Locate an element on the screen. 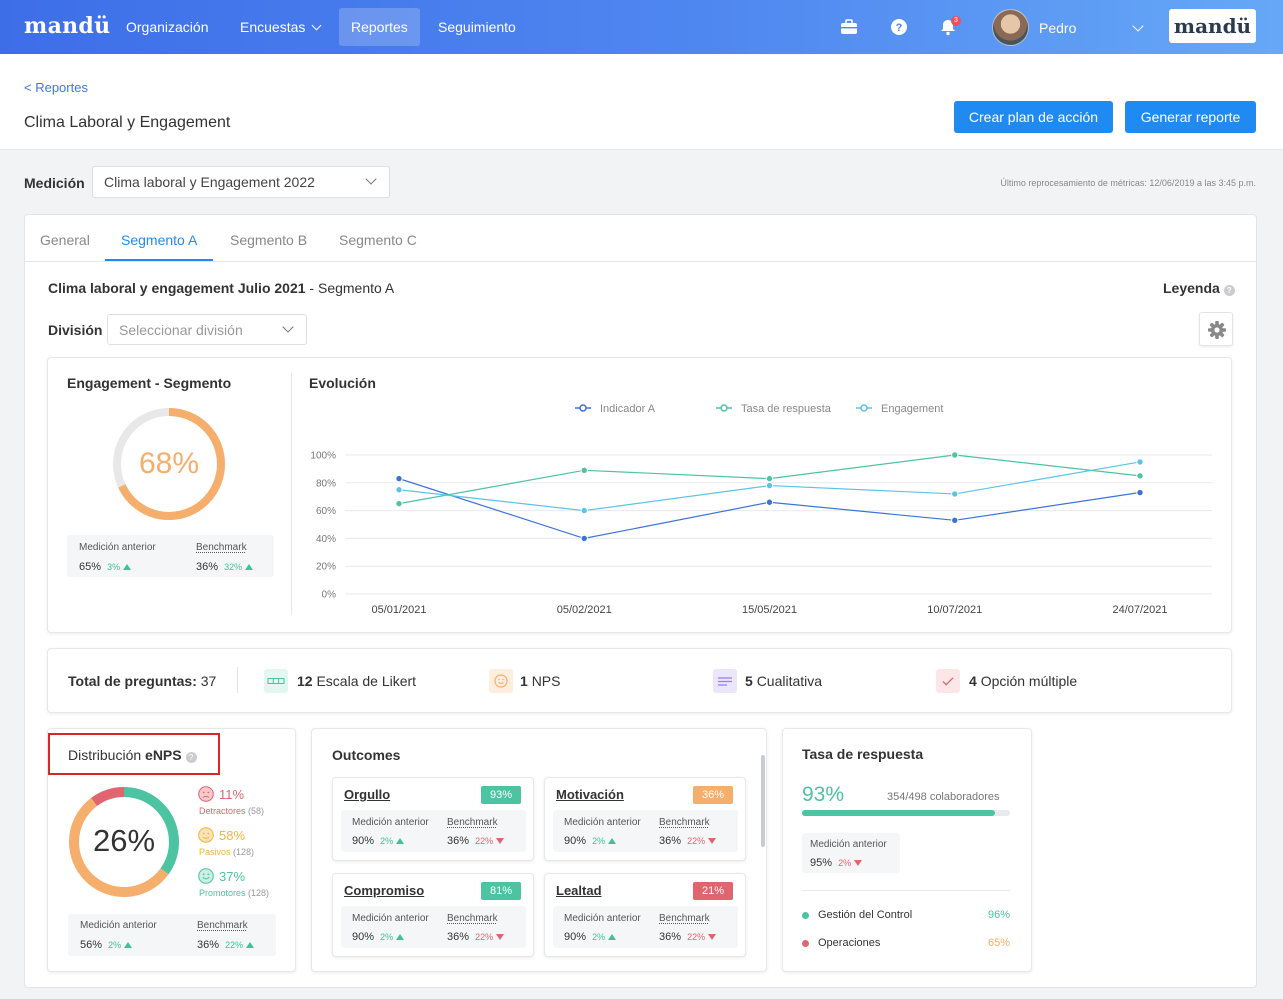  benchmark-value-text: 36% is located at coordinates (208, 945).